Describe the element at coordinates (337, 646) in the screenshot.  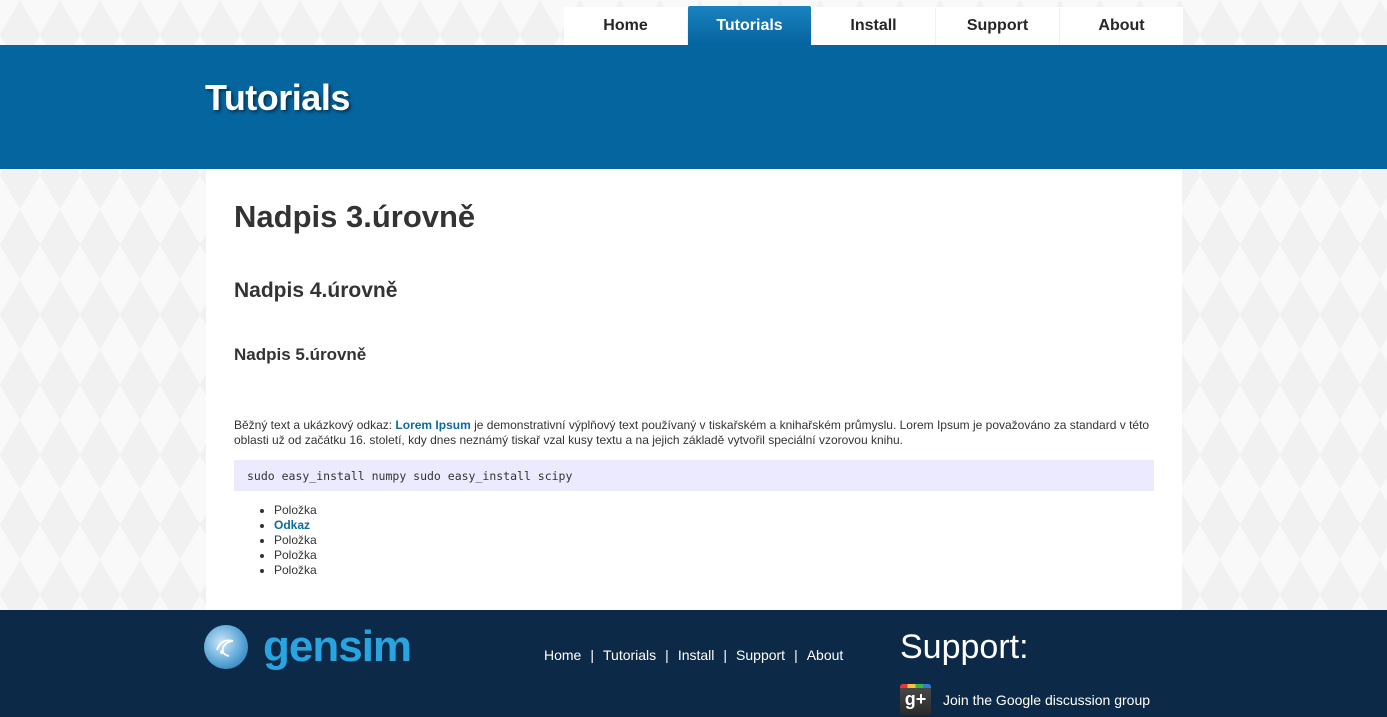
I see `logo-text: gensim` at that location.